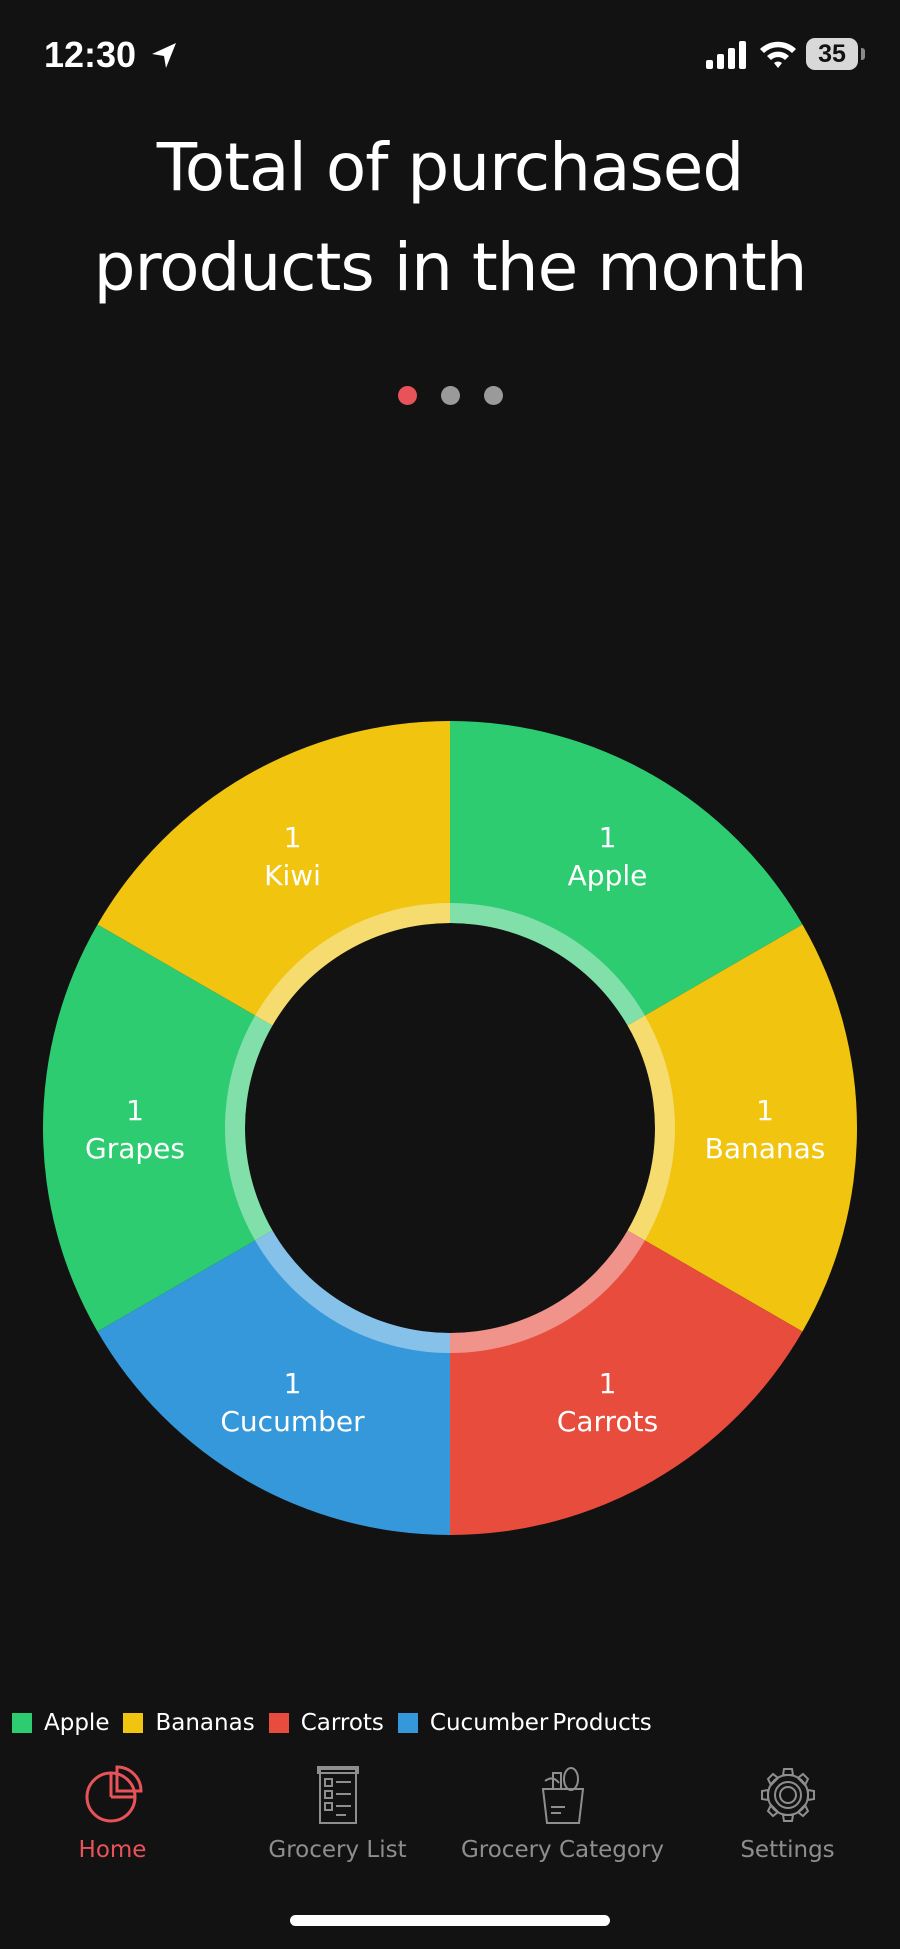 The image size is (900, 1949). I want to click on page-title: Total of purchased products in the month, so click(450, 217).